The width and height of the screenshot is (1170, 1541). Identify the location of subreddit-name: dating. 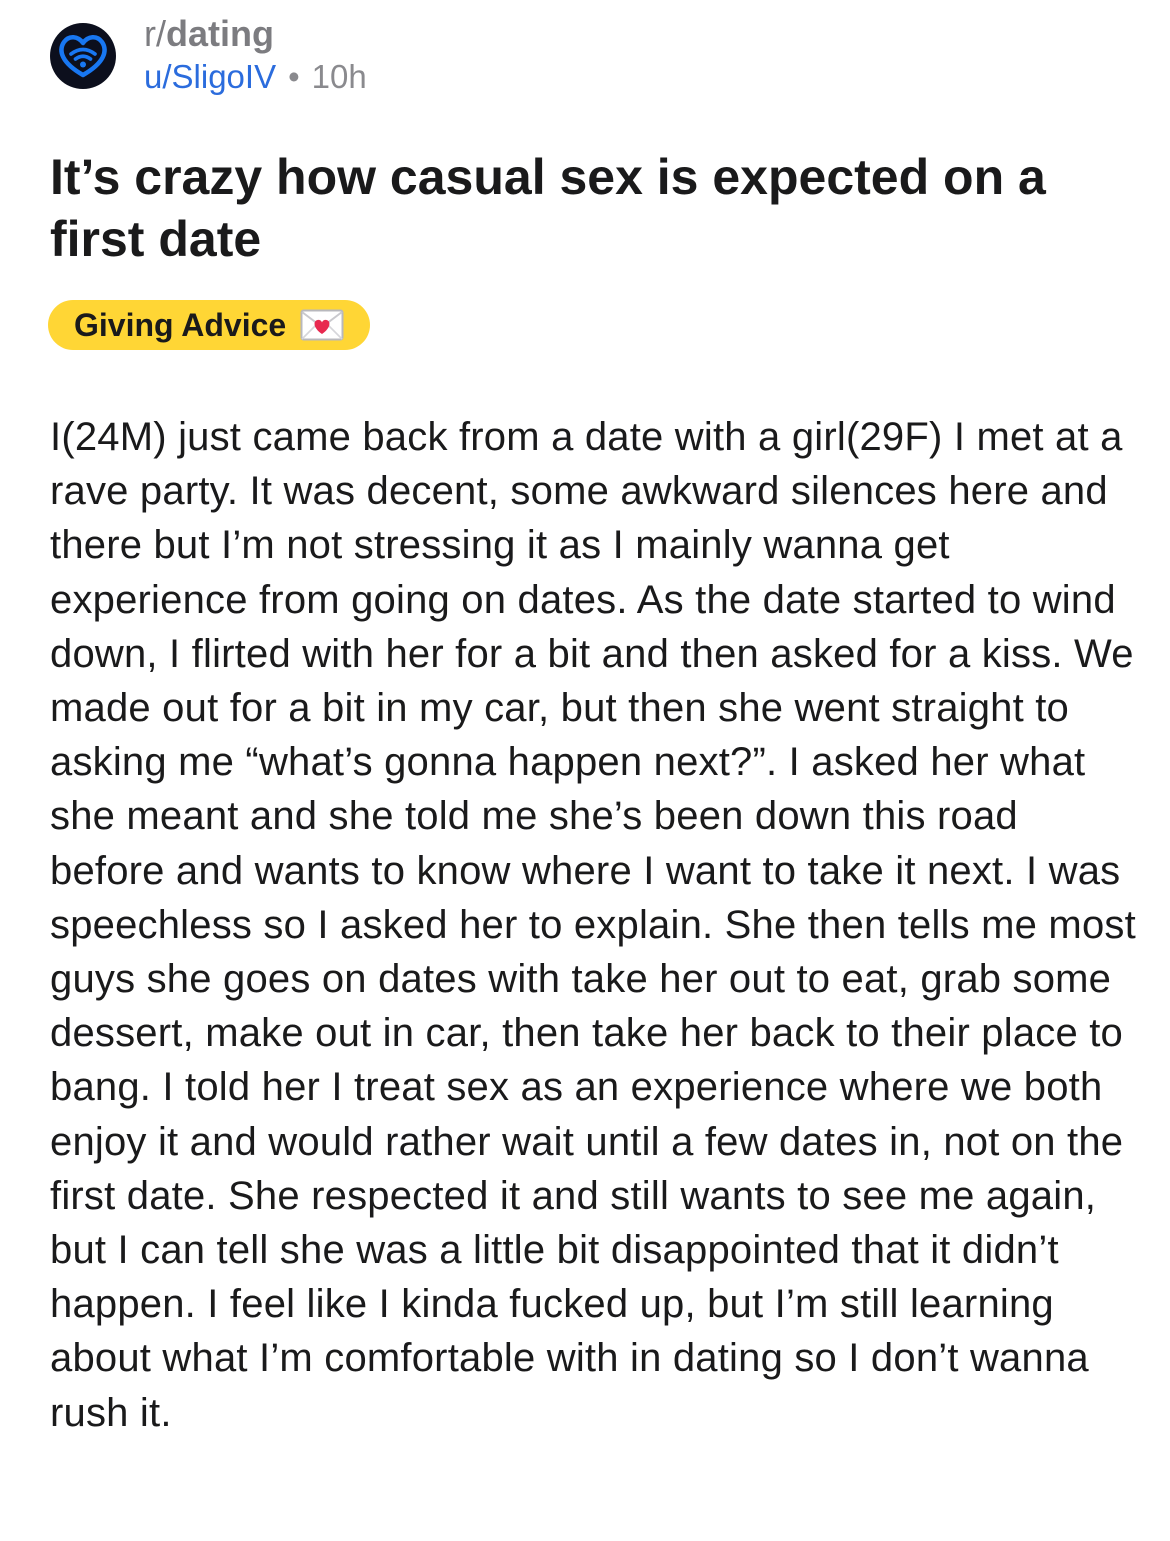
(220, 33).